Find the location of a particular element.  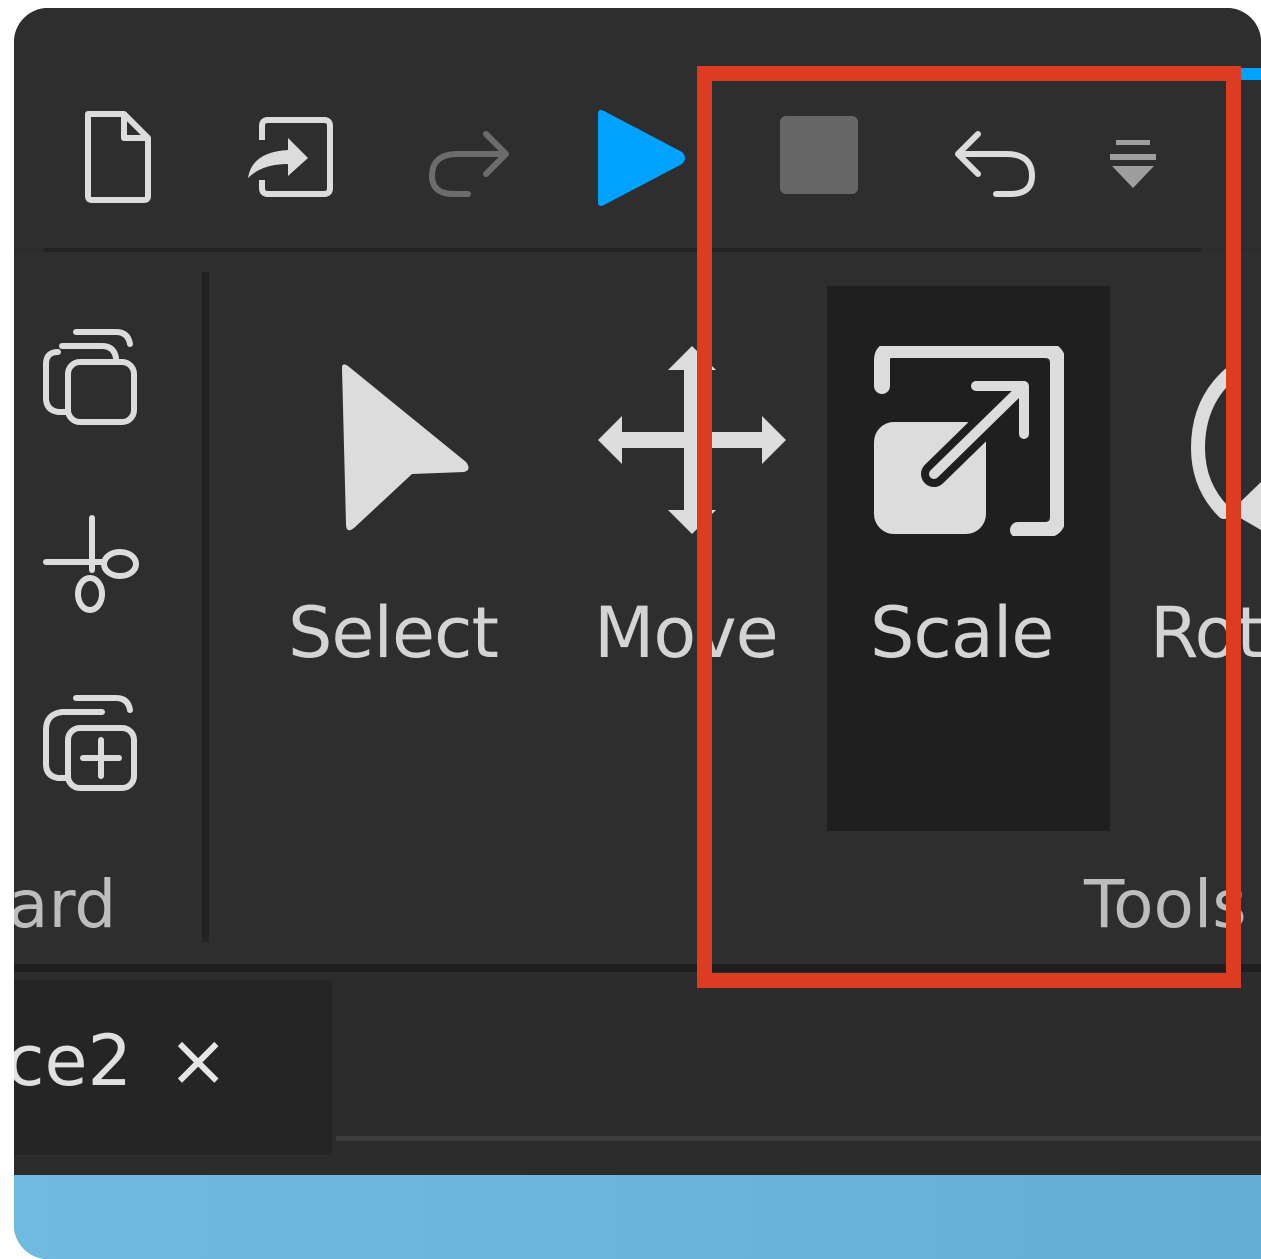

clipboard-group-label: ard is located at coordinates (65, 904).